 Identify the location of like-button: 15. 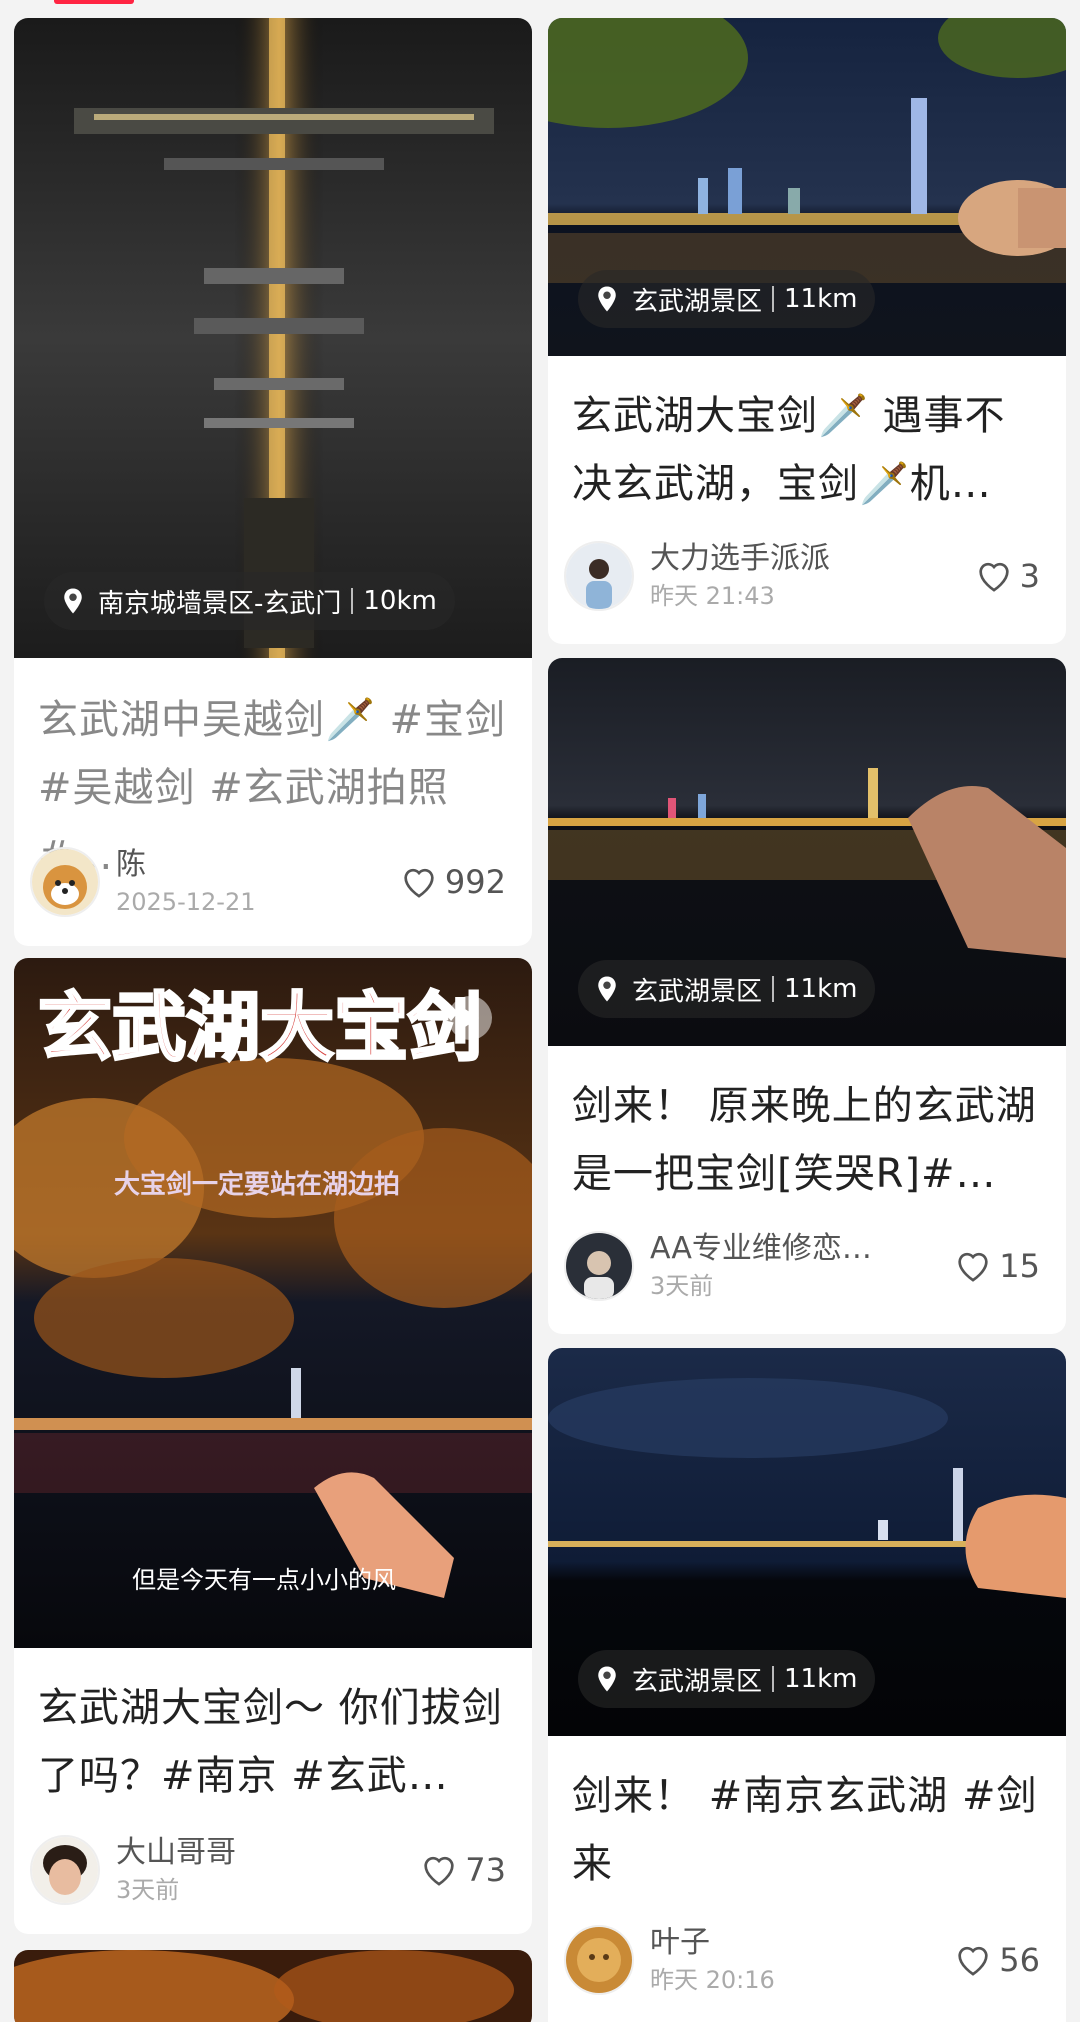
(996, 1266).